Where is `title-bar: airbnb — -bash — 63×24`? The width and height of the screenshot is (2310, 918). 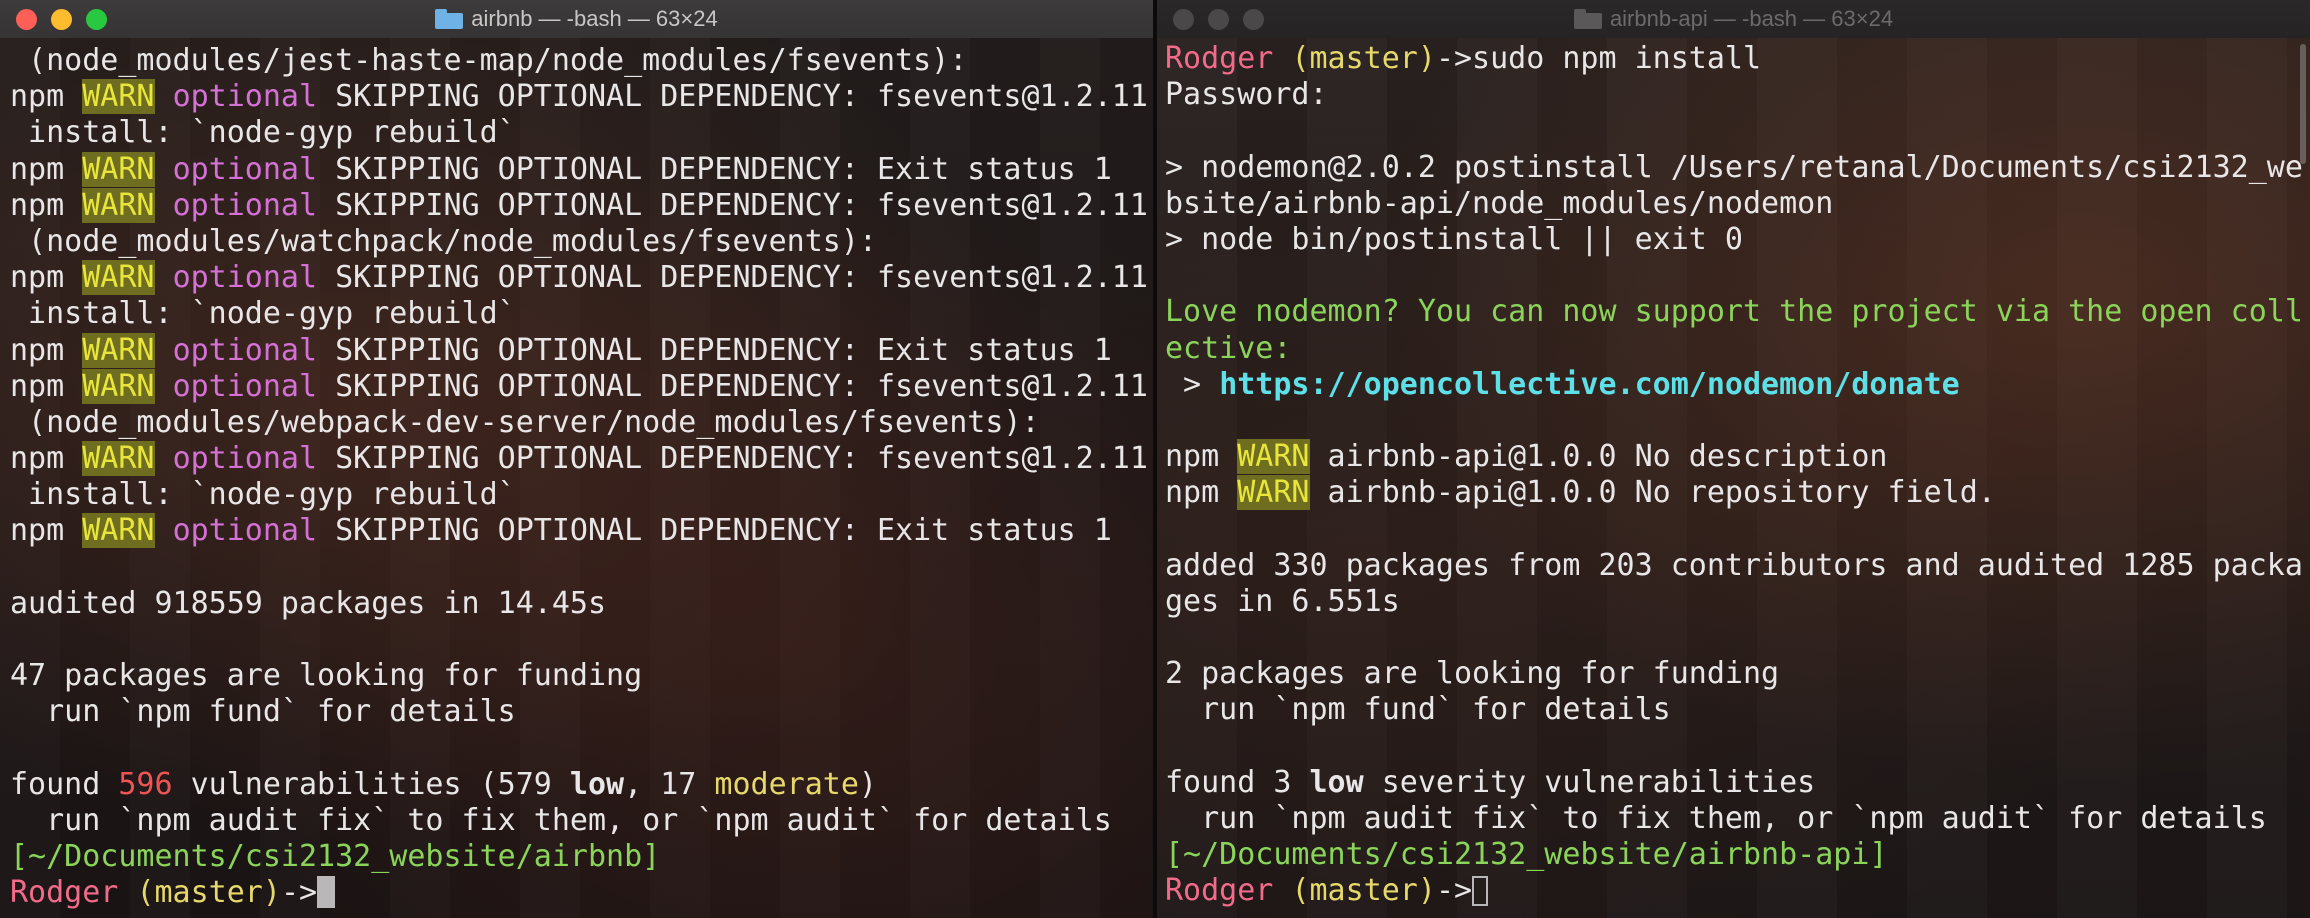 title-bar: airbnb — -bash — 63×24 is located at coordinates (576, 19).